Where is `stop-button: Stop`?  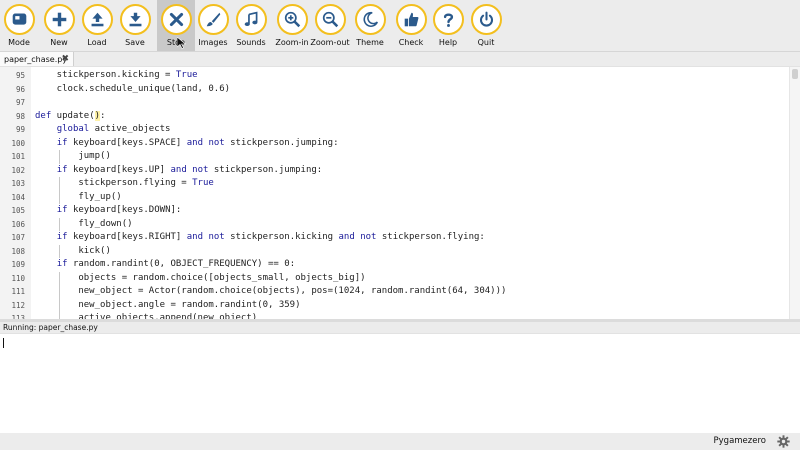 stop-button: Stop is located at coordinates (176, 25).